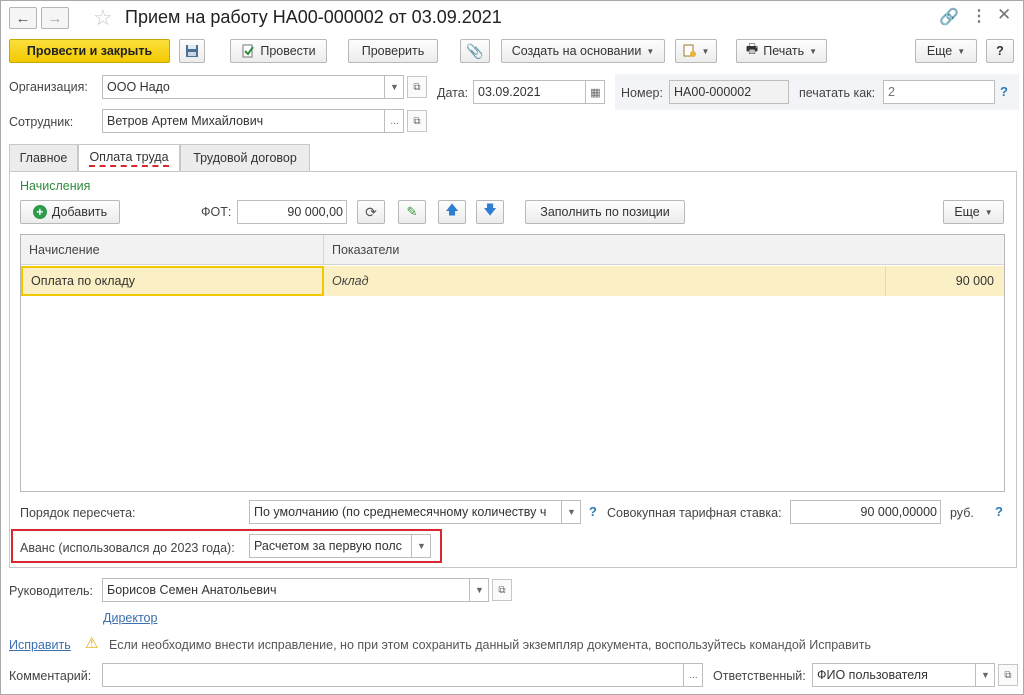 This screenshot has width=1024, height=695. Describe the element at coordinates (509, 92) in the screenshot. I see `date-value: 03.09.2021` at that location.